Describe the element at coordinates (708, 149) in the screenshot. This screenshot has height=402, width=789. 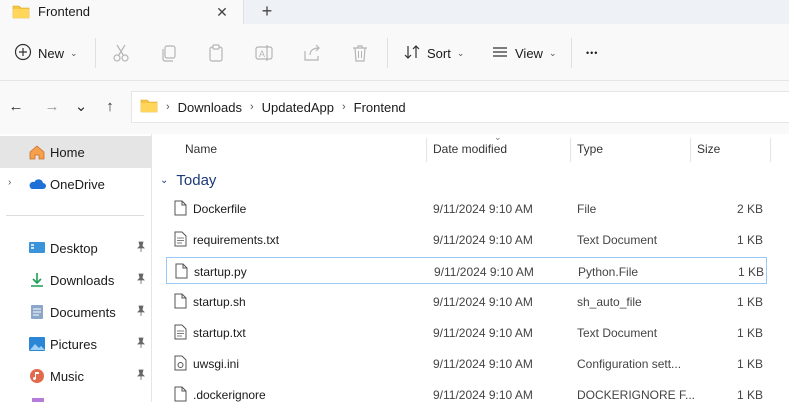
I see `column-header-size: Size` at that location.